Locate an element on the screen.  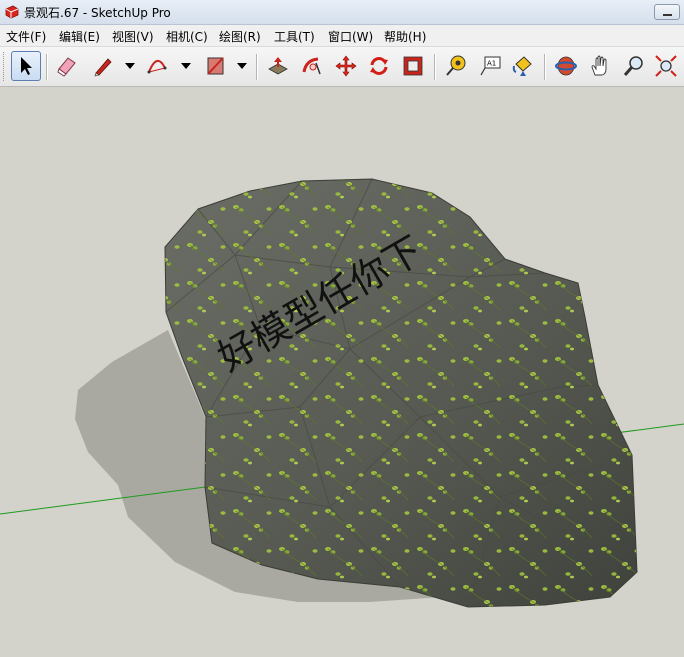
offset-tool-button is located at coordinates (413, 66).